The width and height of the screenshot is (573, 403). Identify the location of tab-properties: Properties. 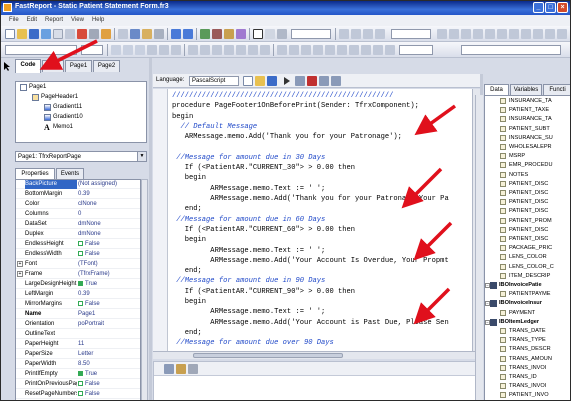
(35, 173).